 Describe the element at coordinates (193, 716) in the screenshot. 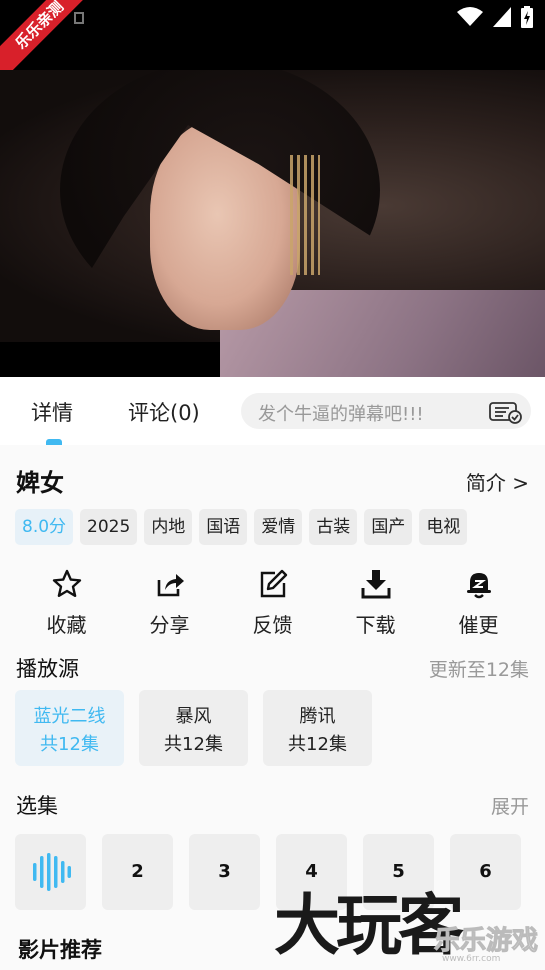

I see `source-name: 暴风` at that location.